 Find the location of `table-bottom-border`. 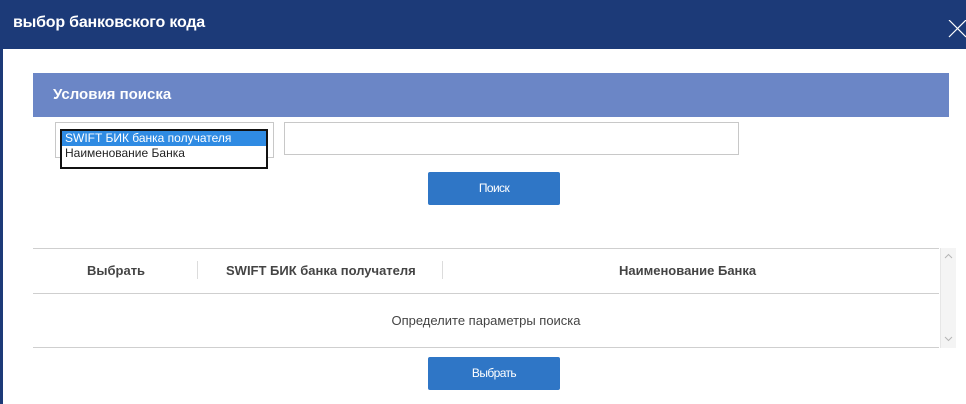

table-bottom-border is located at coordinates (486, 347).